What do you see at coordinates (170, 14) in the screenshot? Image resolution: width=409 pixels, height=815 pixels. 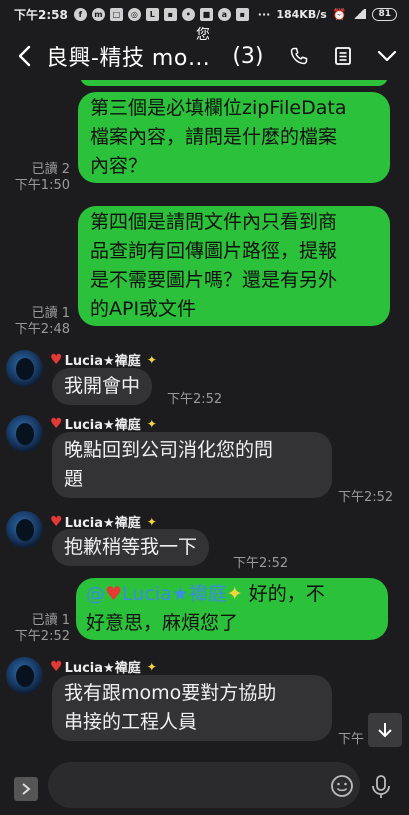 I see `image-icon: ▪` at bounding box center [170, 14].